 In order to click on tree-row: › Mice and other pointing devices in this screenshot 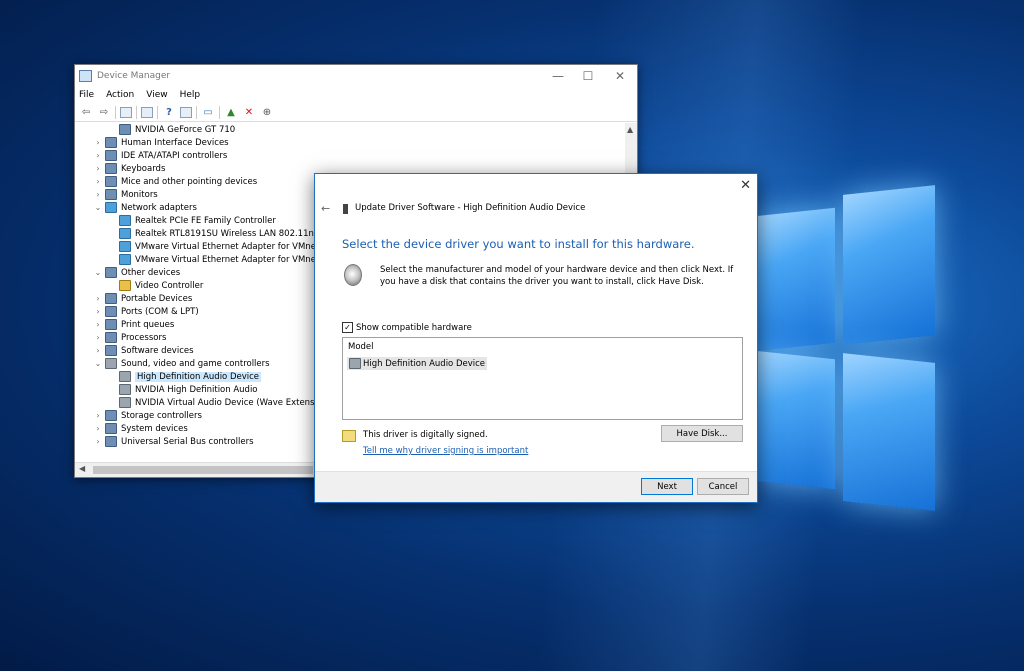, I will do `click(175, 181)`.